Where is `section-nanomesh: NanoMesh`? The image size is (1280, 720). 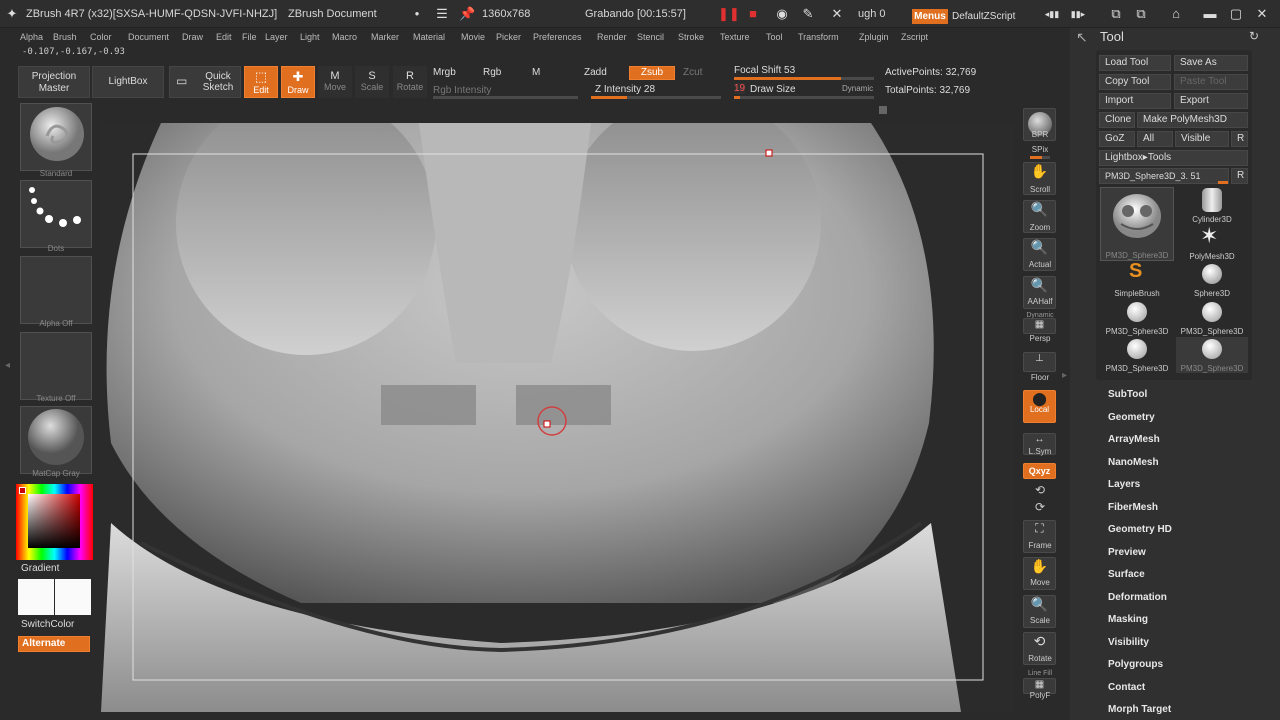 section-nanomesh: NanoMesh is located at coordinates (1133, 462).